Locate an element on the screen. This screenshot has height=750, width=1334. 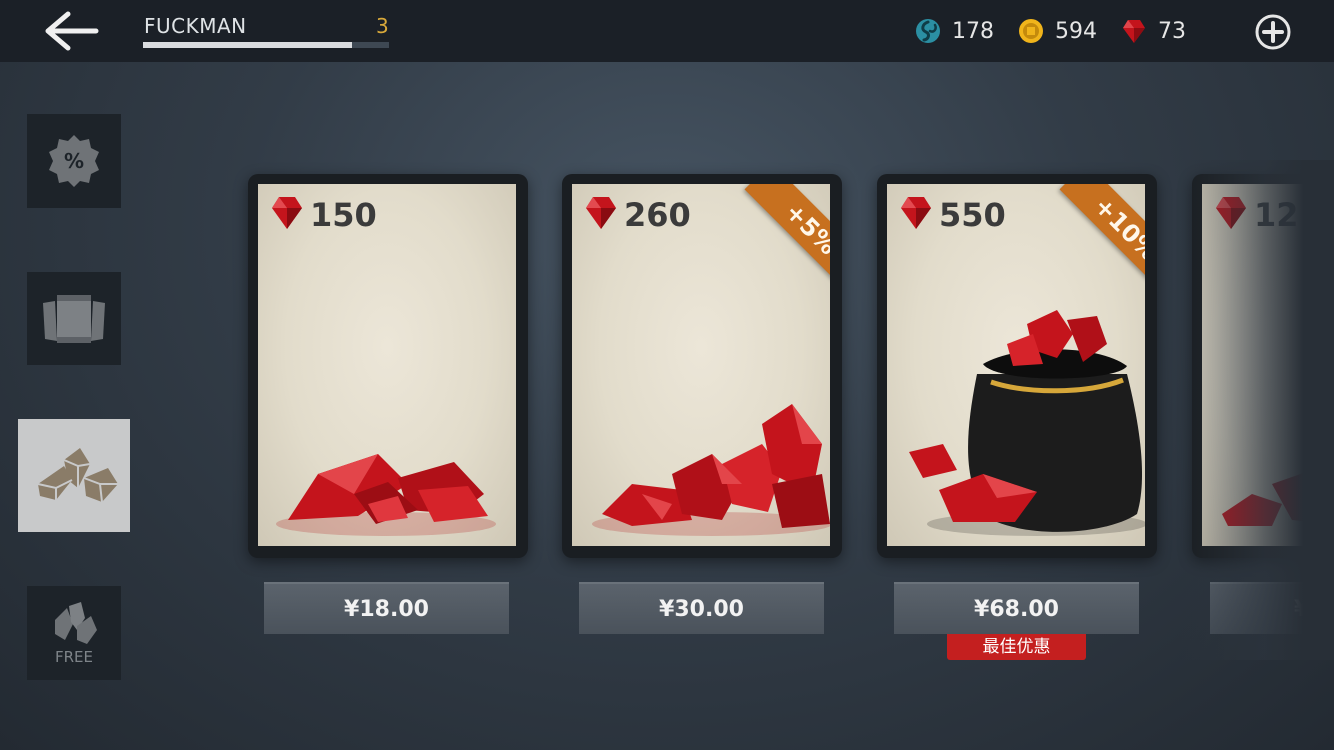
back-arrow-icon is located at coordinates (72, 31).